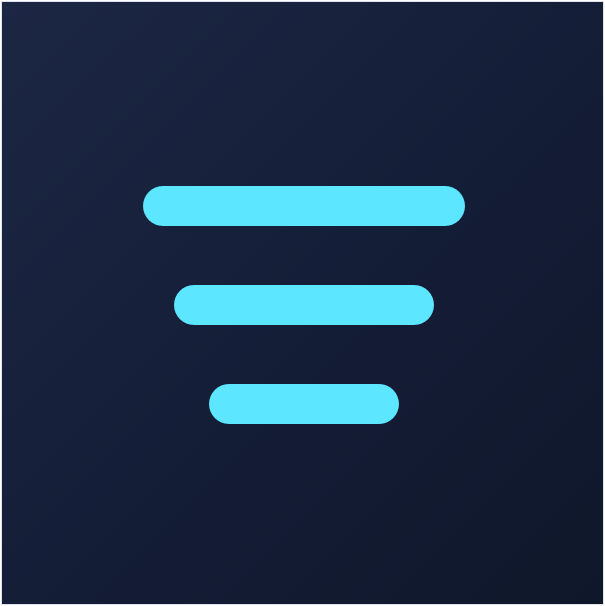  I want to click on filter-bar-middle, so click(304, 305).